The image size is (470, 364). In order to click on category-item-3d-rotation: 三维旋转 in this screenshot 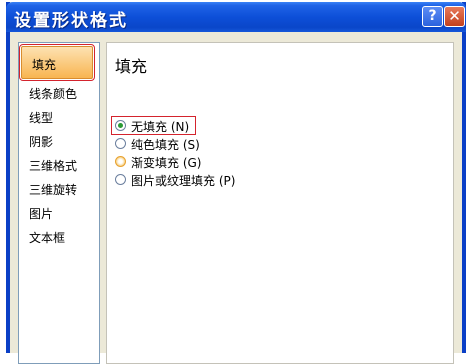, I will do `click(53, 189)`.